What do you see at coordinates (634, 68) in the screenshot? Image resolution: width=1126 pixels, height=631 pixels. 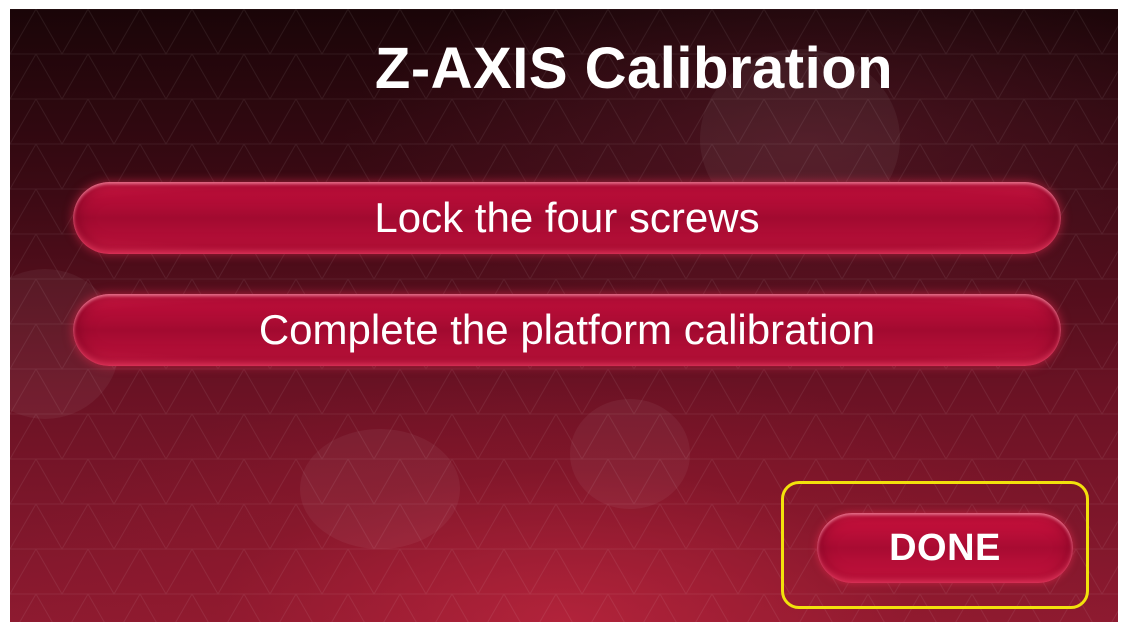 I see `page-title: Z-AXIS Calibration` at bounding box center [634, 68].